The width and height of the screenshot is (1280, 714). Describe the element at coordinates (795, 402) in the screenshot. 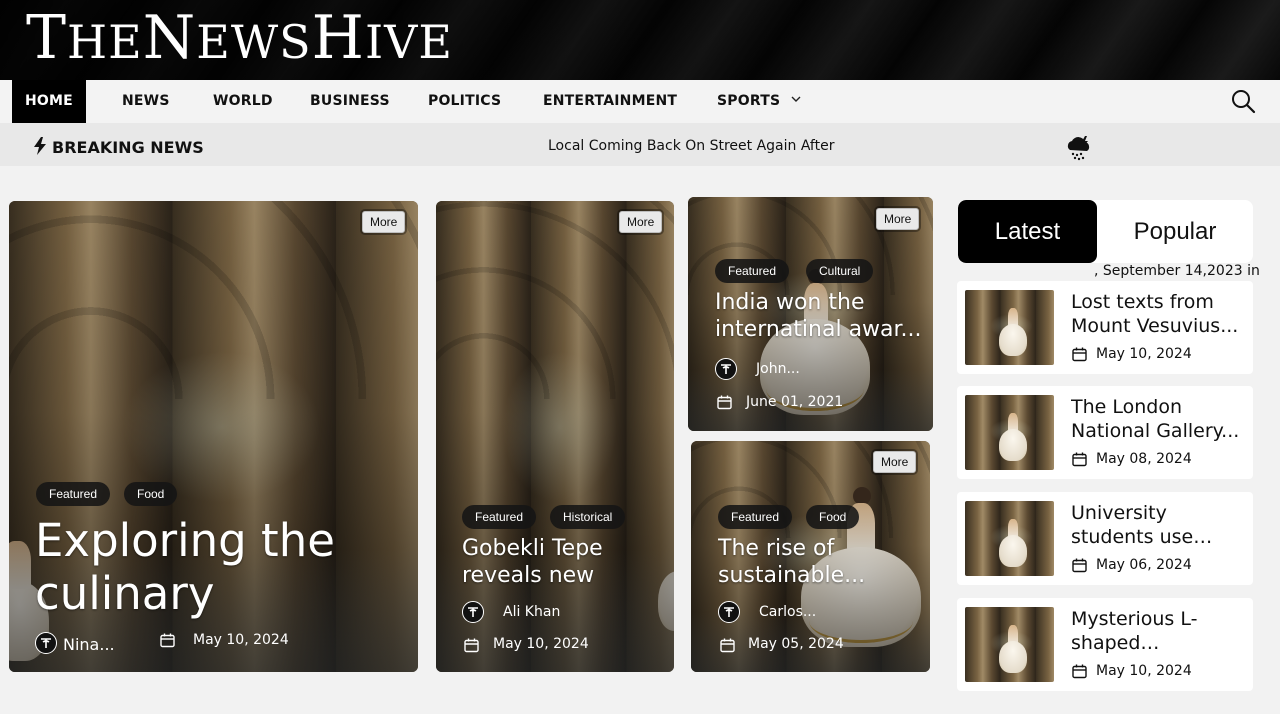

I see `card-date: June 01, 2021` at that location.